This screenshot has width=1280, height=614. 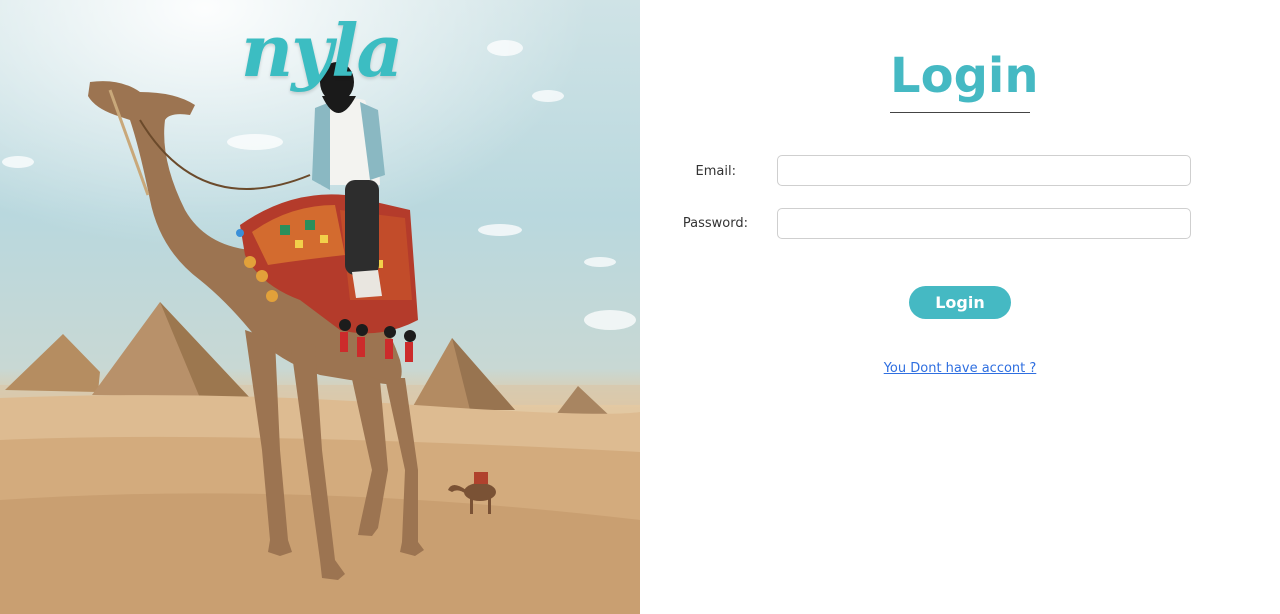 What do you see at coordinates (984, 170) in the screenshot?
I see `email-field` at bounding box center [984, 170].